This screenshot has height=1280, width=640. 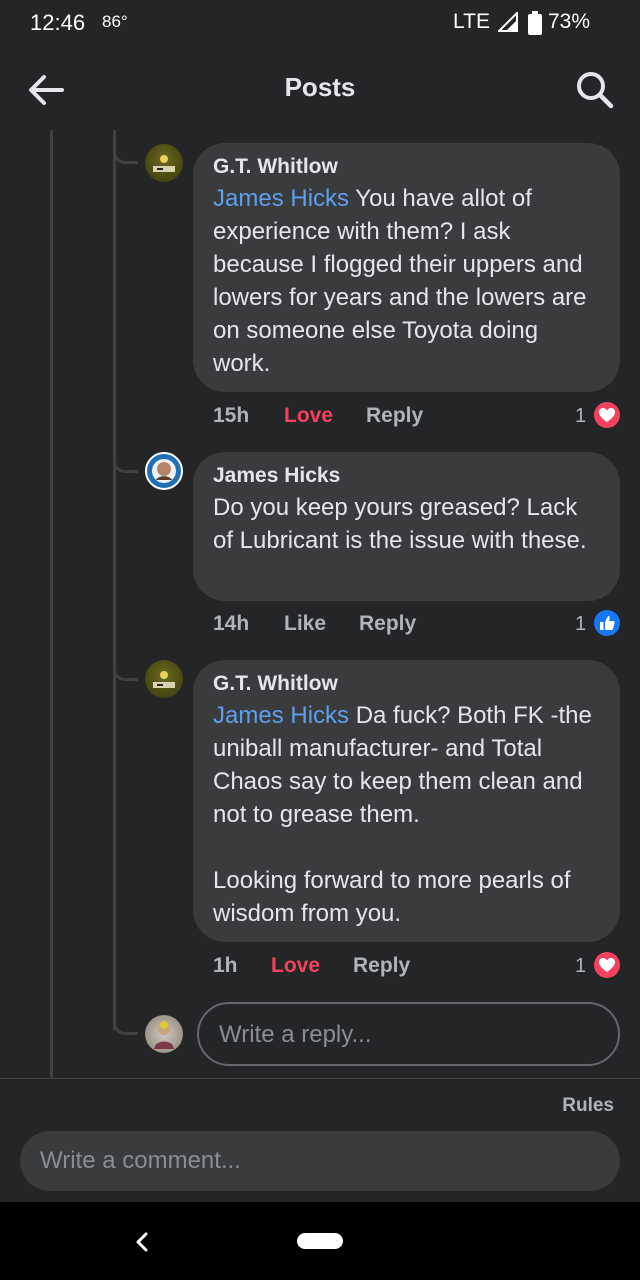 I want to click on status-temperature: 86°, so click(x=115, y=21).